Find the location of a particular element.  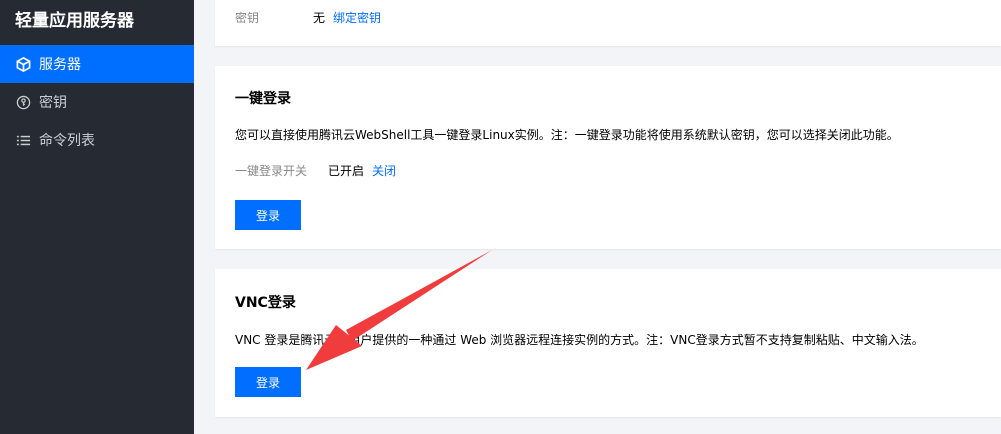

app-title: 轻量应用服务器 is located at coordinates (74, 21).